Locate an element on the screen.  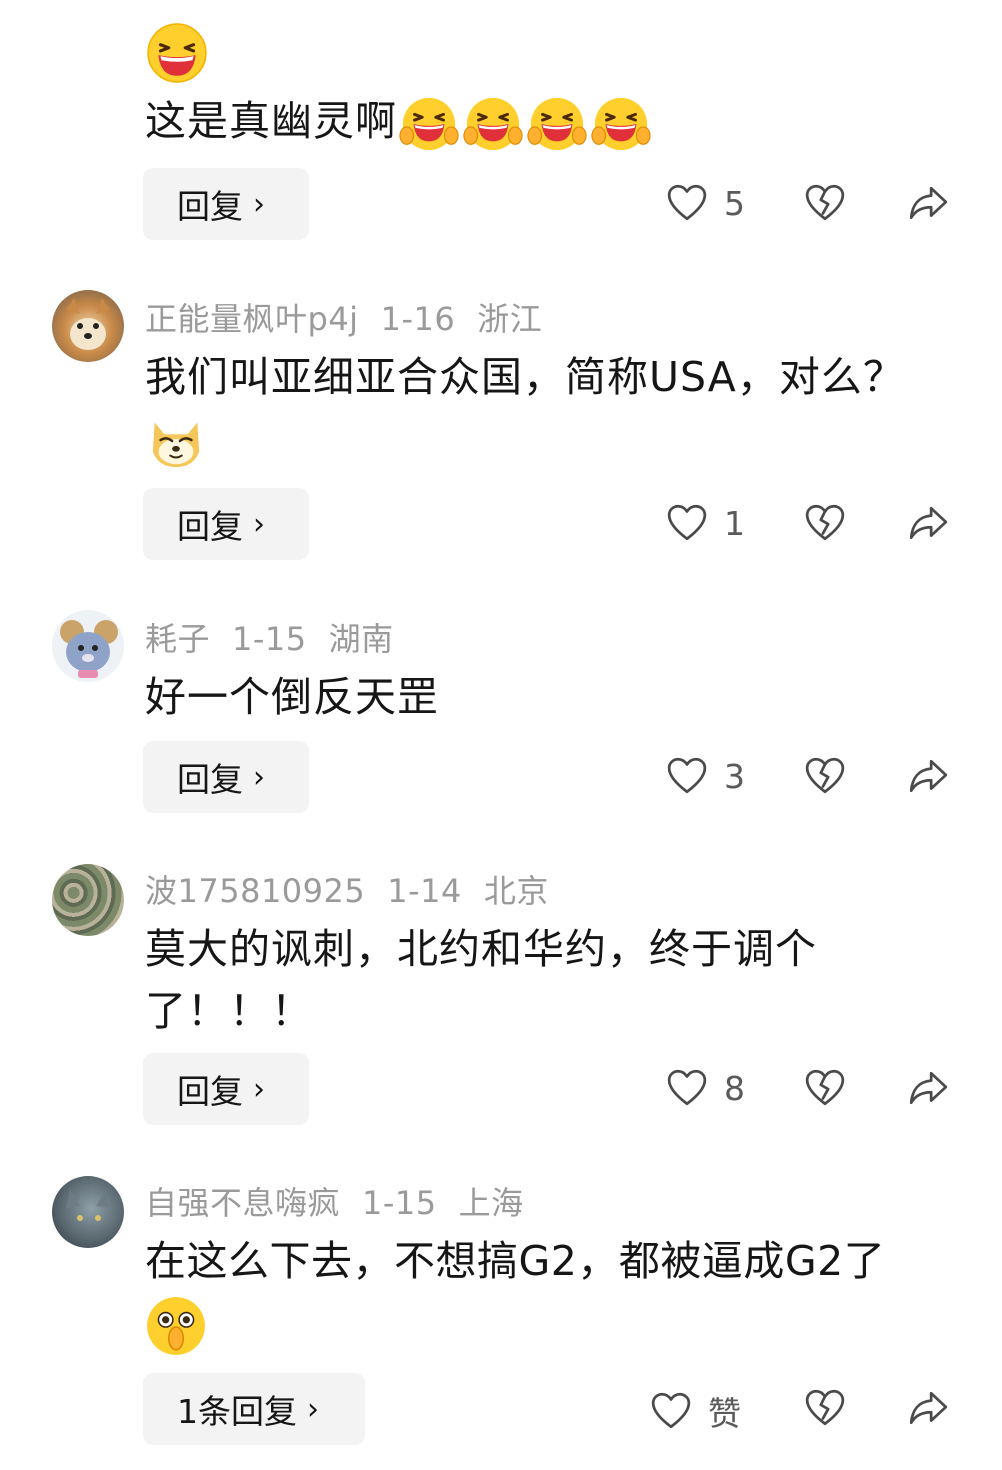
comment-text-content: 在这么下去，不想搞G2，都被逼成G2了 is located at coordinates (515, 1261).